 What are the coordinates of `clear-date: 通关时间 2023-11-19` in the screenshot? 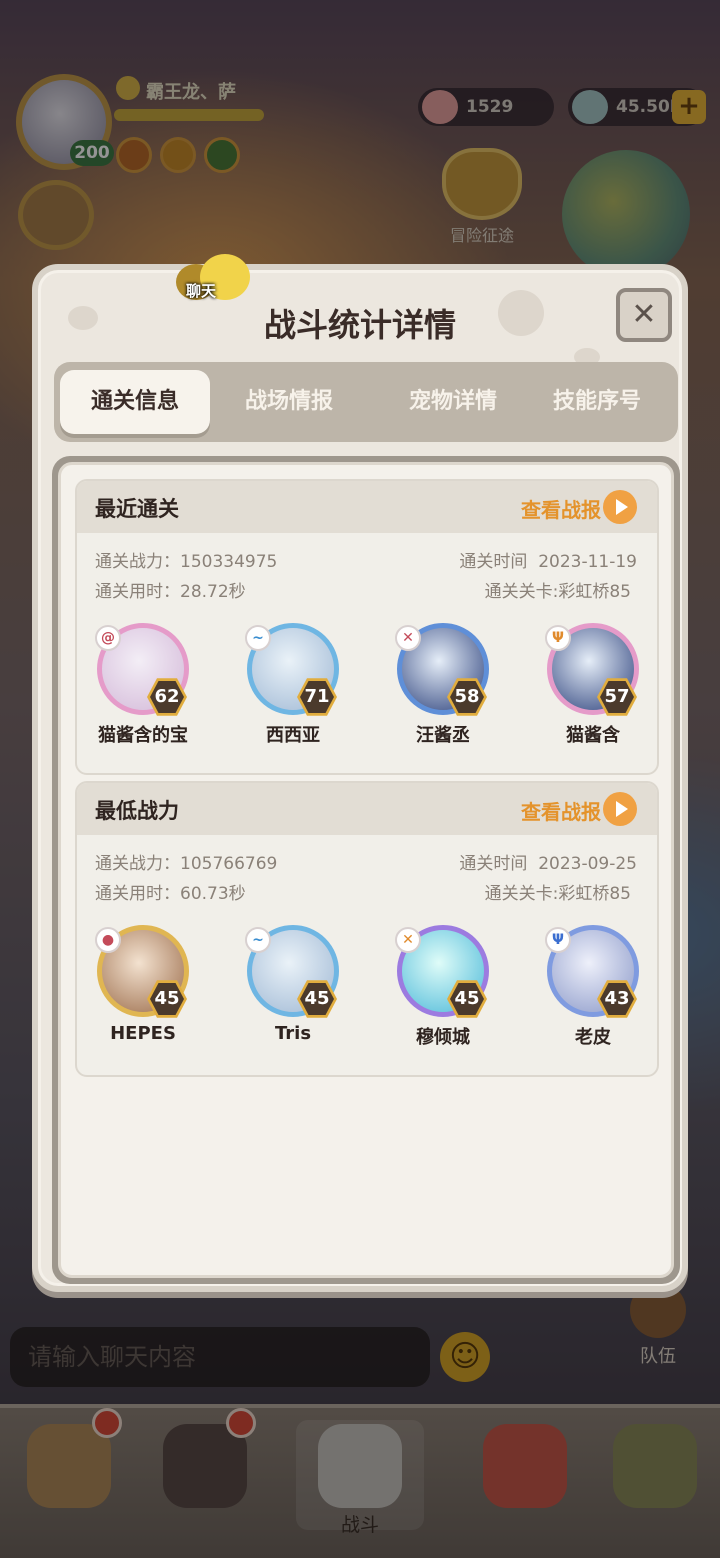 It's located at (548, 559).